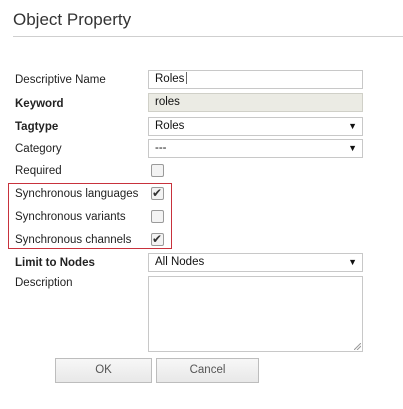  Describe the element at coordinates (72, 19) in the screenshot. I see `dialog-title: Object Property` at that location.